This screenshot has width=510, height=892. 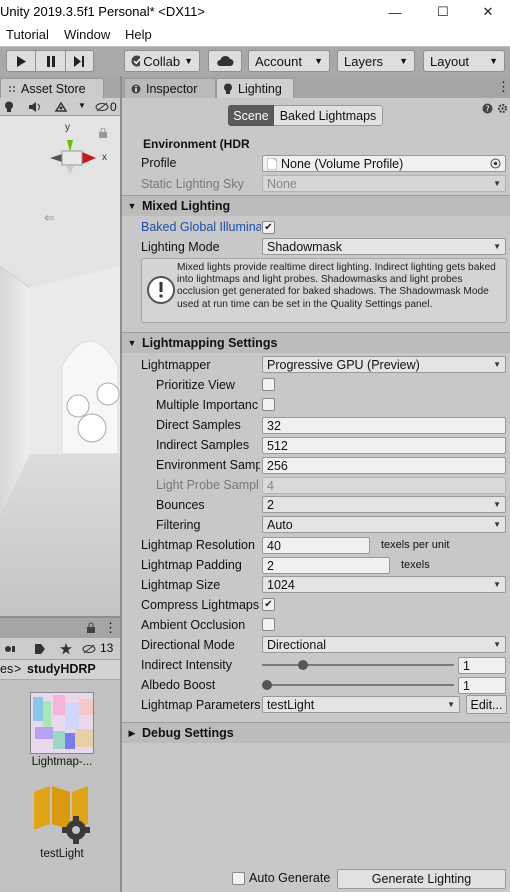 I want to click on breadcrumb-prefix: es, so click(x=6, y=669).